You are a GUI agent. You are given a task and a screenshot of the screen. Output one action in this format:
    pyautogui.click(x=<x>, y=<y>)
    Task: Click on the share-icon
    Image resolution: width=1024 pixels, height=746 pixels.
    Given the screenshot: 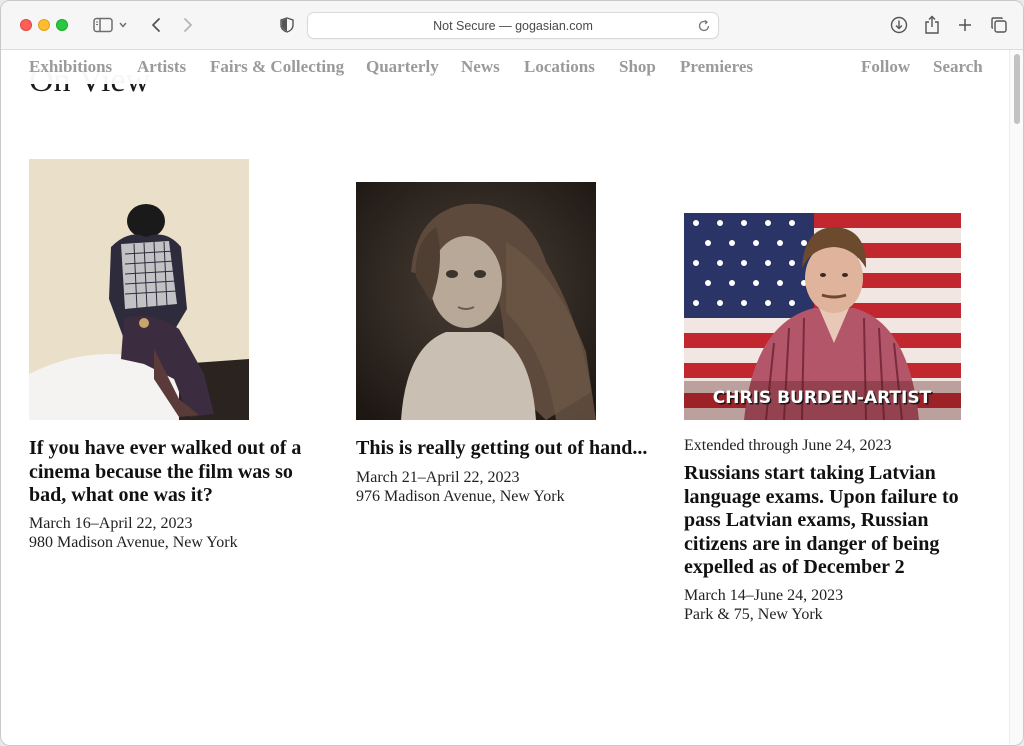 What is the action you would take?
    pyautogui.click(x=932, y=25)
    